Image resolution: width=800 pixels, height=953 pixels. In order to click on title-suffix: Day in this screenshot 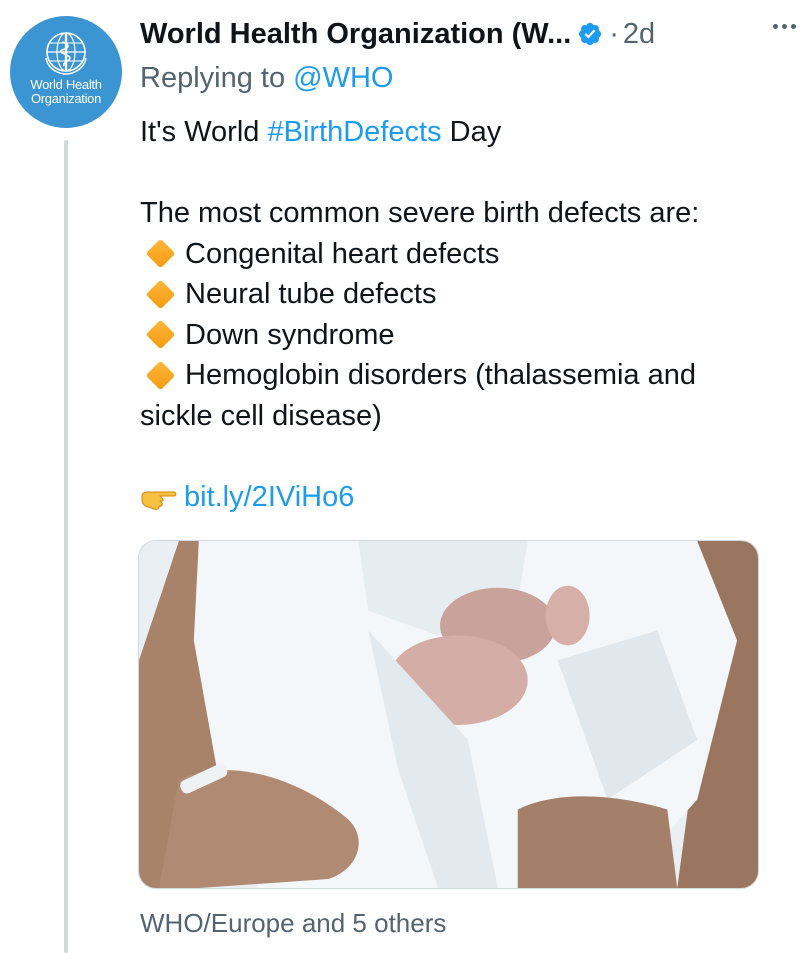, I will do `click(471, 132)`.